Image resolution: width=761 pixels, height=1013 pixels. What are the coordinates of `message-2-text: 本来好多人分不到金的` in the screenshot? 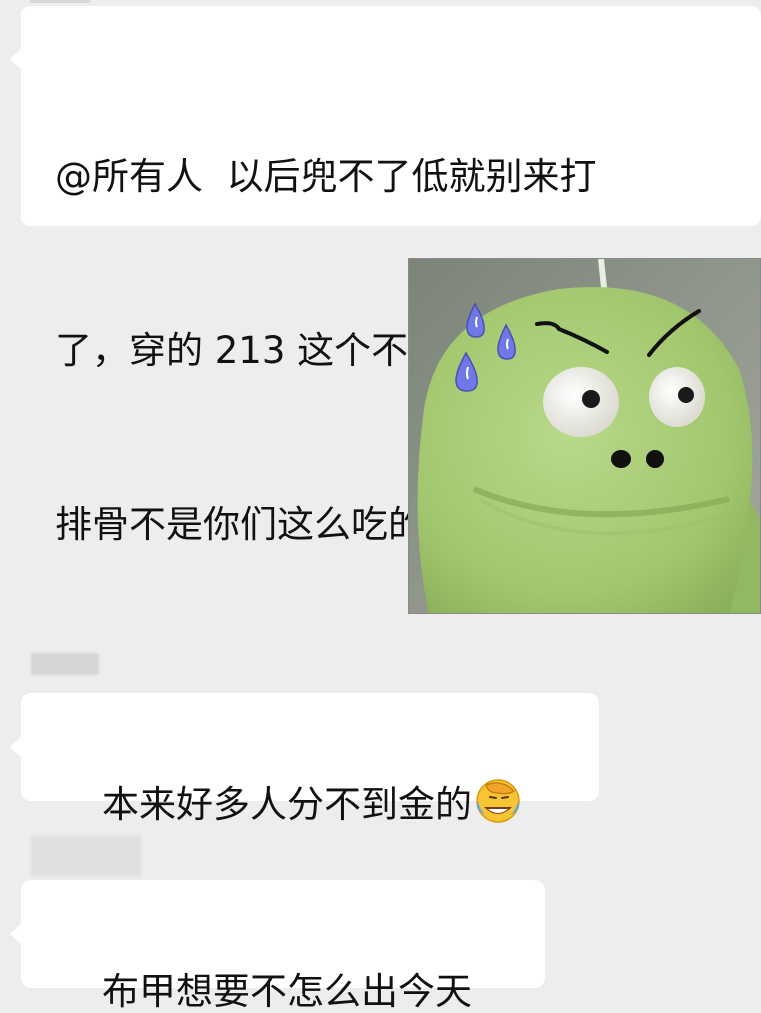 It's located at (287, 804).